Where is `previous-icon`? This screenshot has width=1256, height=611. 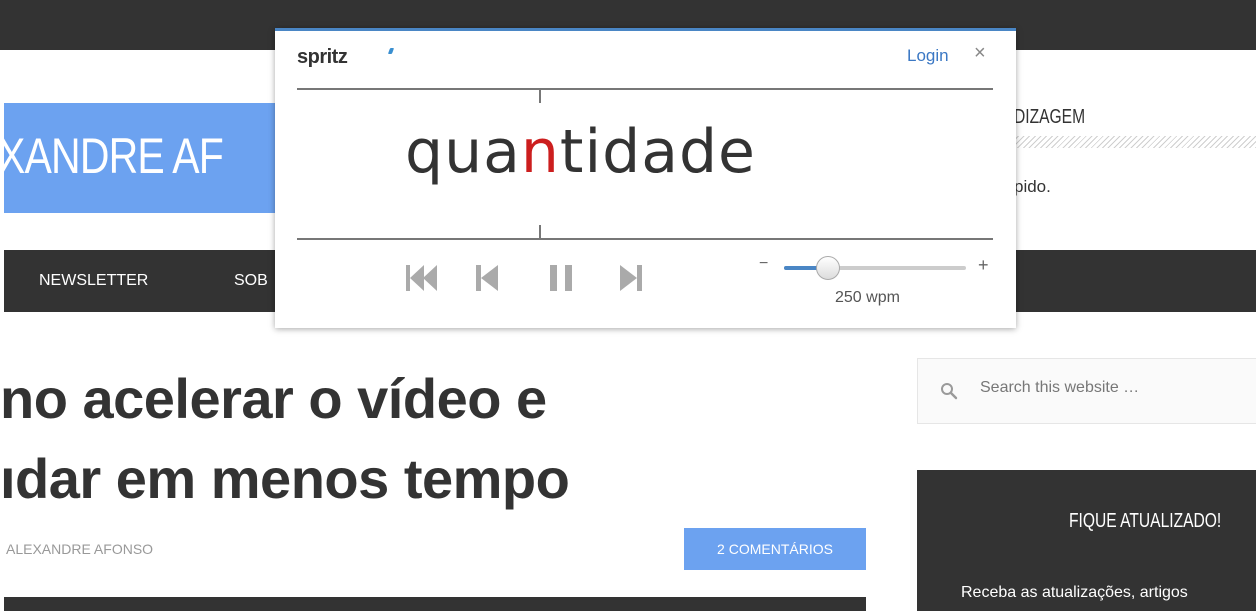 previous-icon is located at coordinates (487, 278).